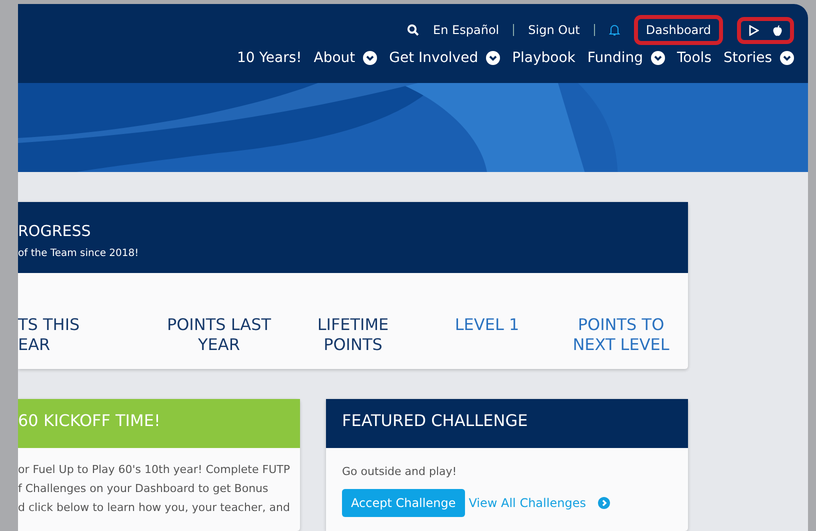 Image resolution: width=816 pixels, height=531 pixels. I want to click on nav-item: Funding, so click(626, 58).